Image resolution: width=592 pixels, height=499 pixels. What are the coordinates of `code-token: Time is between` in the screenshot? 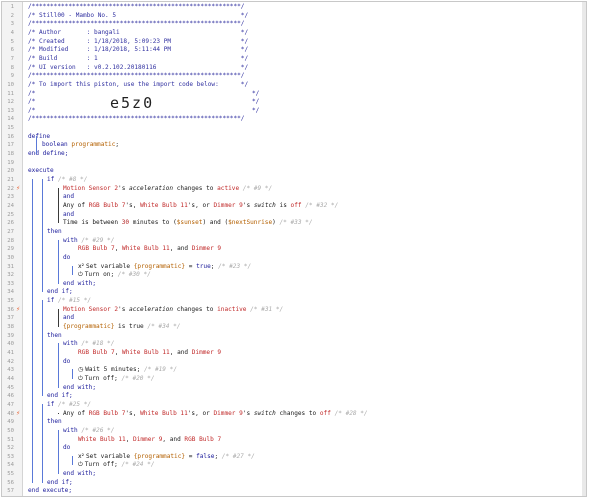 It's located at (91, 223).